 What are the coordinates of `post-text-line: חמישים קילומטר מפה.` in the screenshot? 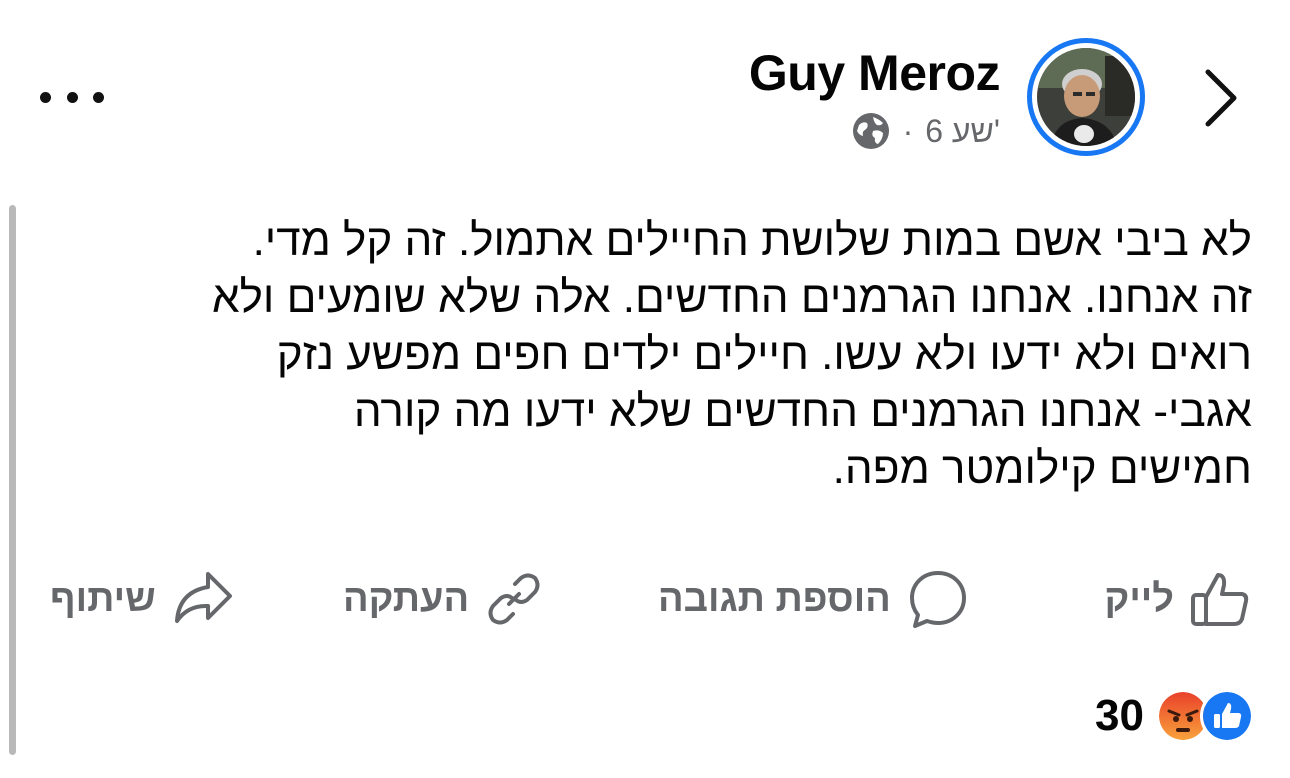 It's located at (1042, 468).